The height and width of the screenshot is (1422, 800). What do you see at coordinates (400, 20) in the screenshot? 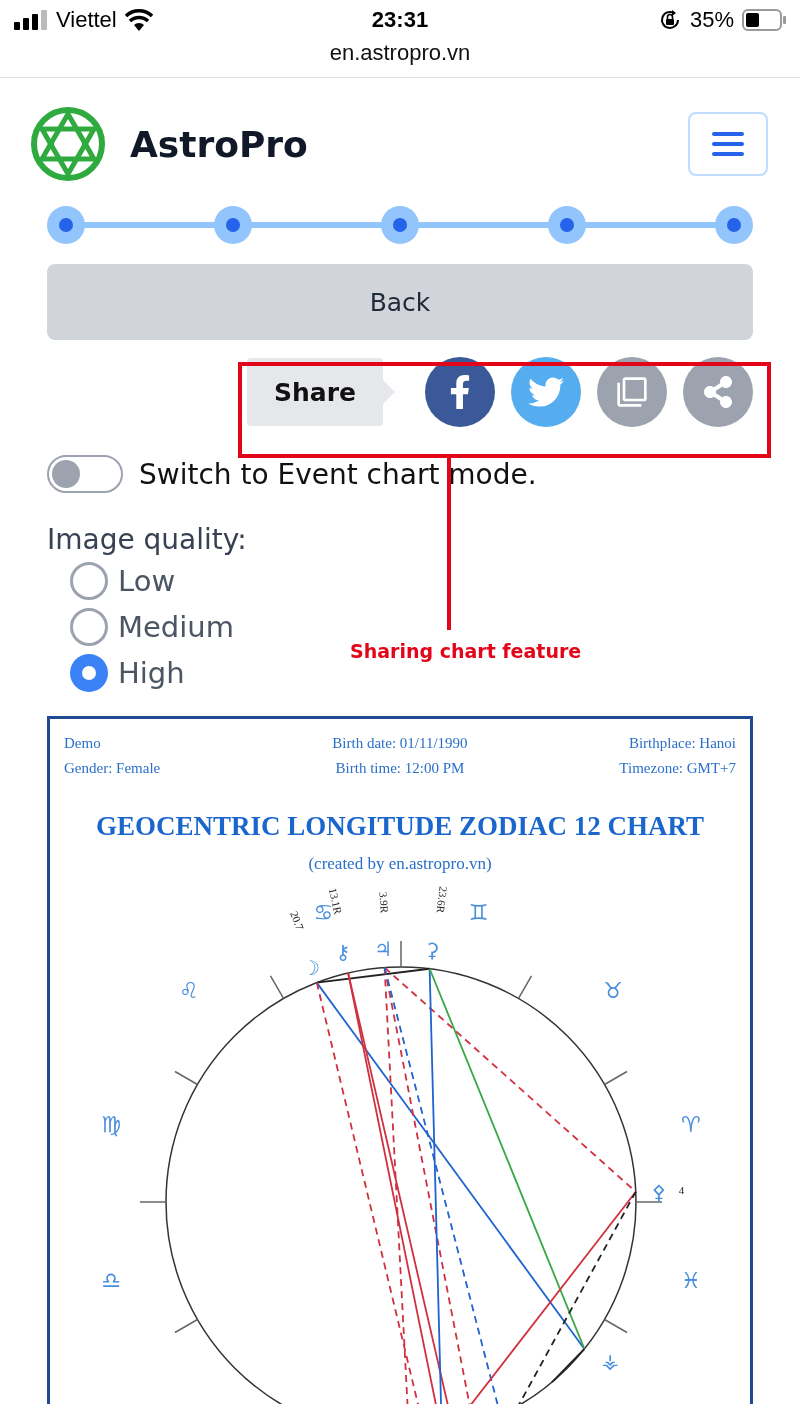
I see `clock-time: 23:31` at bounding box center [400, 20].